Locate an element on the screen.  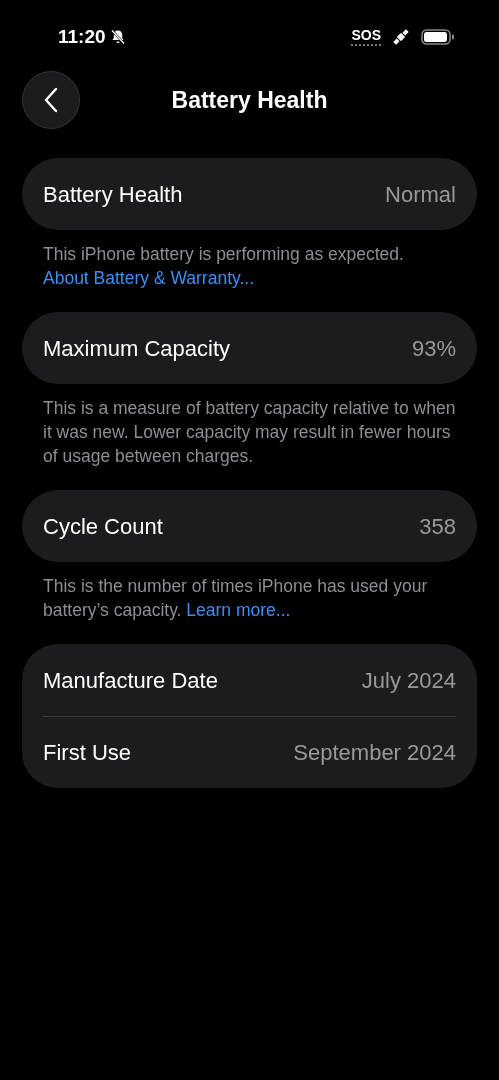
sos-indicator: SOS is located at coordinates (366, 37).